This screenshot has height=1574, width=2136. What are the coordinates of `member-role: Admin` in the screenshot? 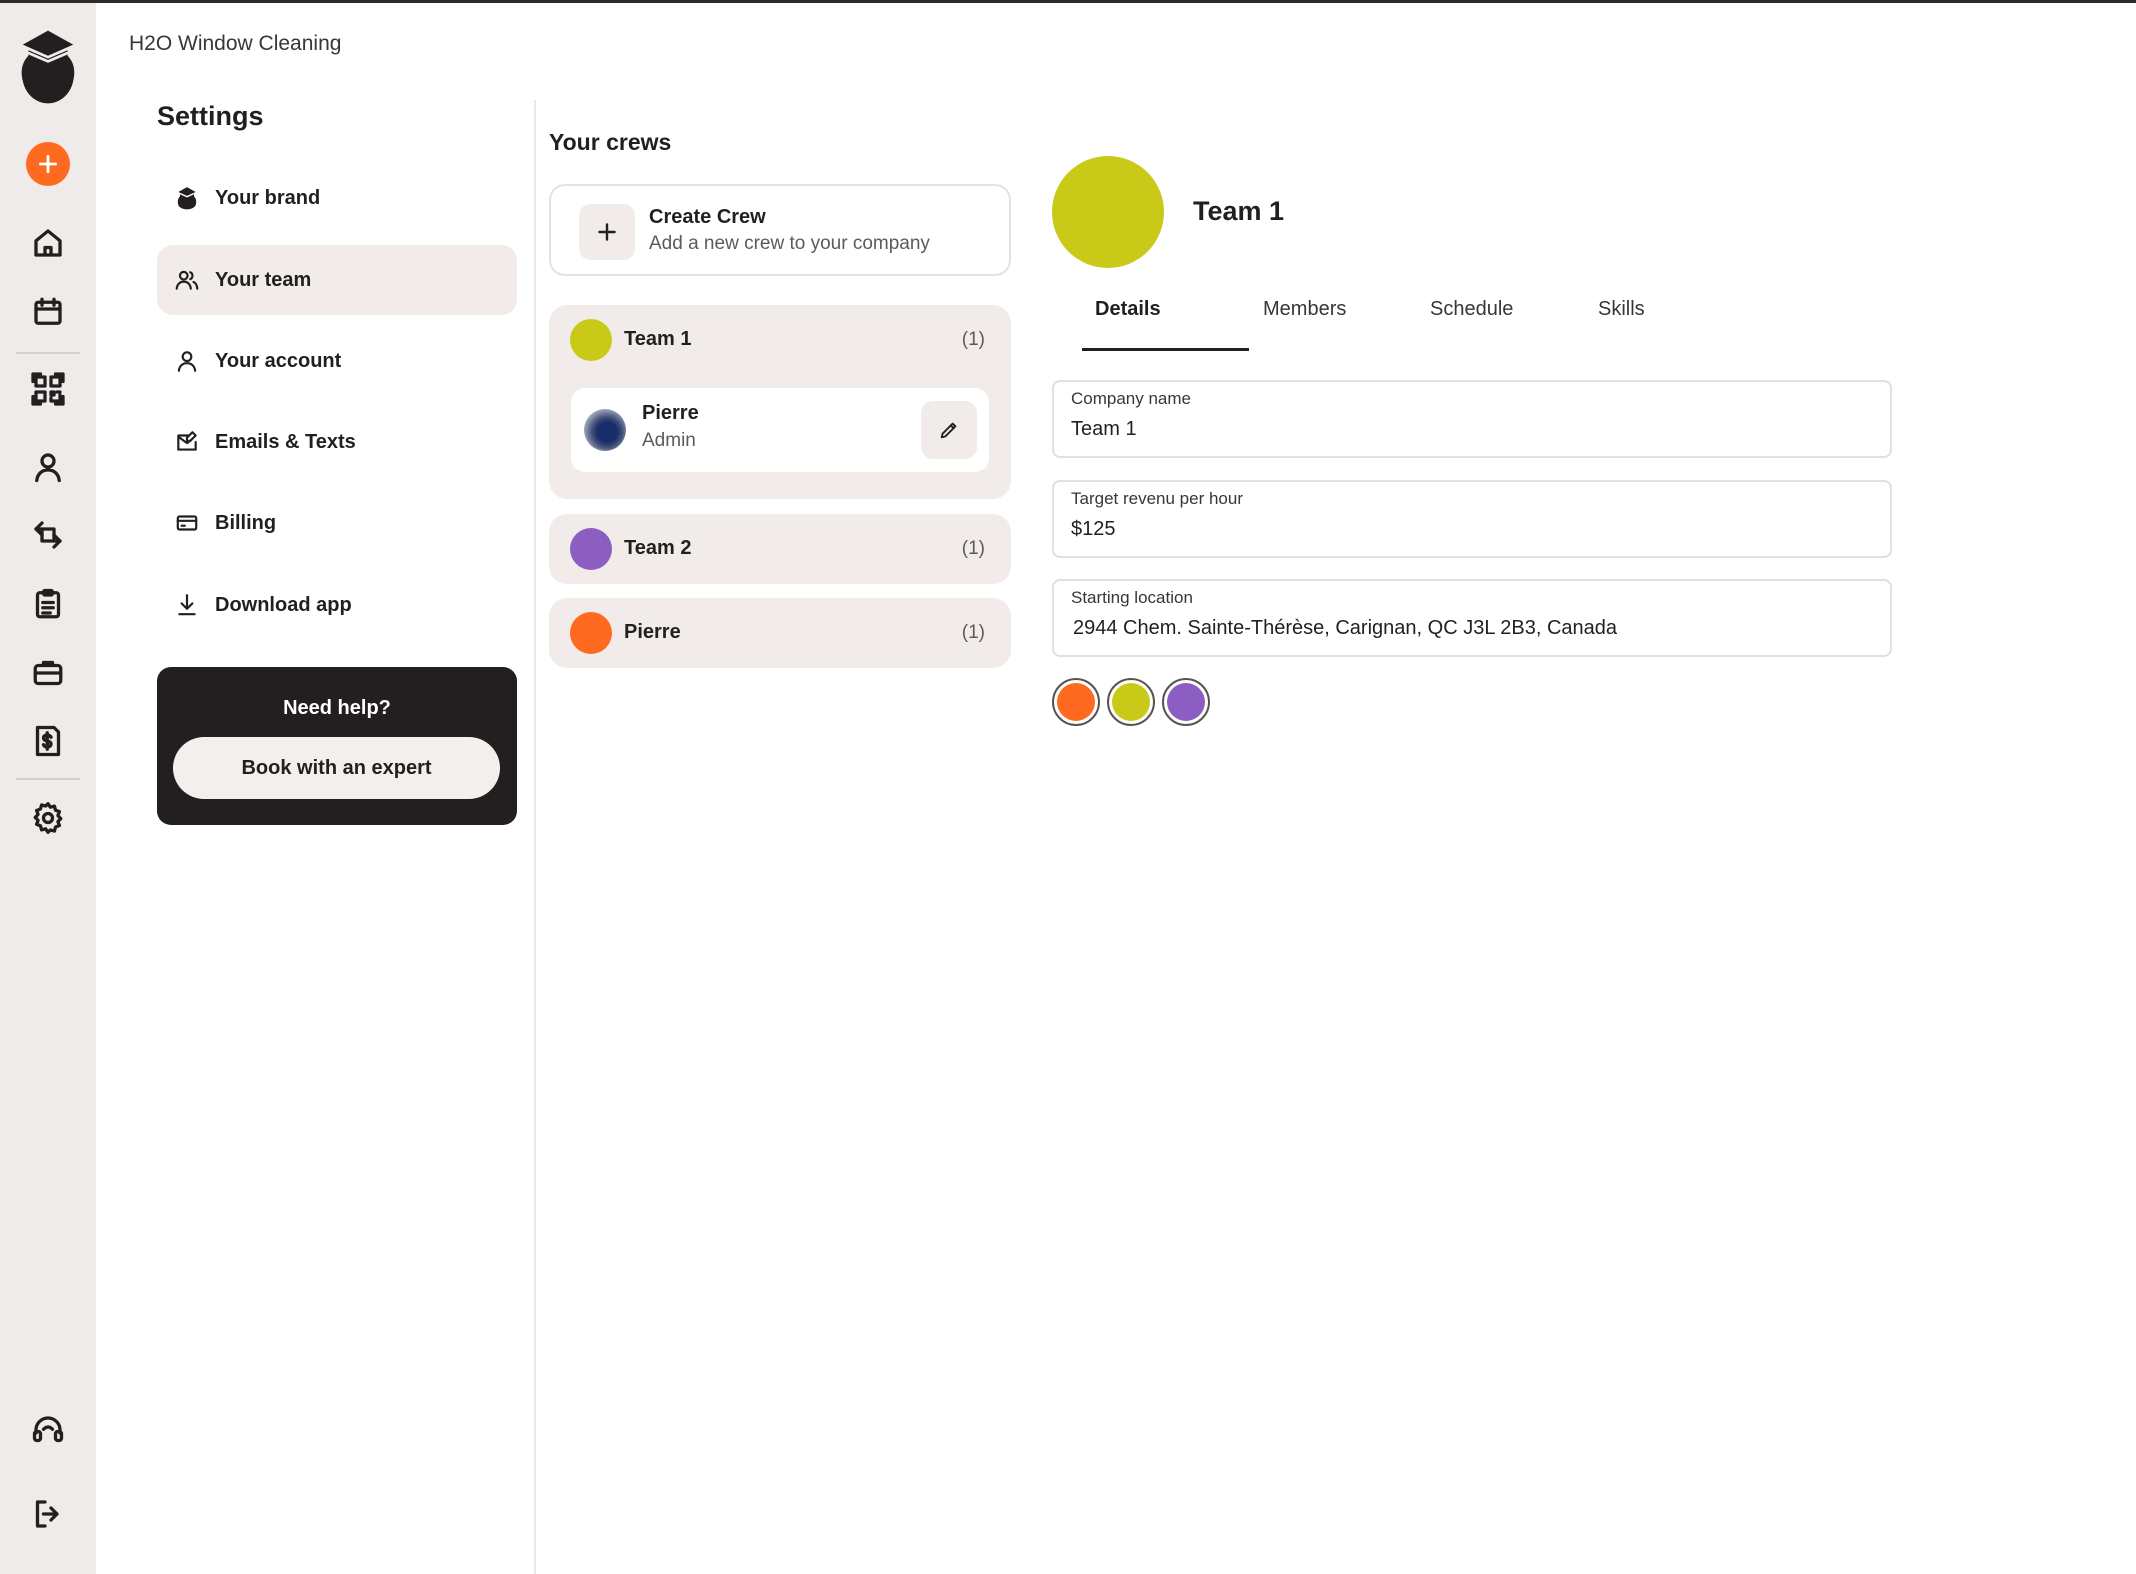 It's located at (669, 440).